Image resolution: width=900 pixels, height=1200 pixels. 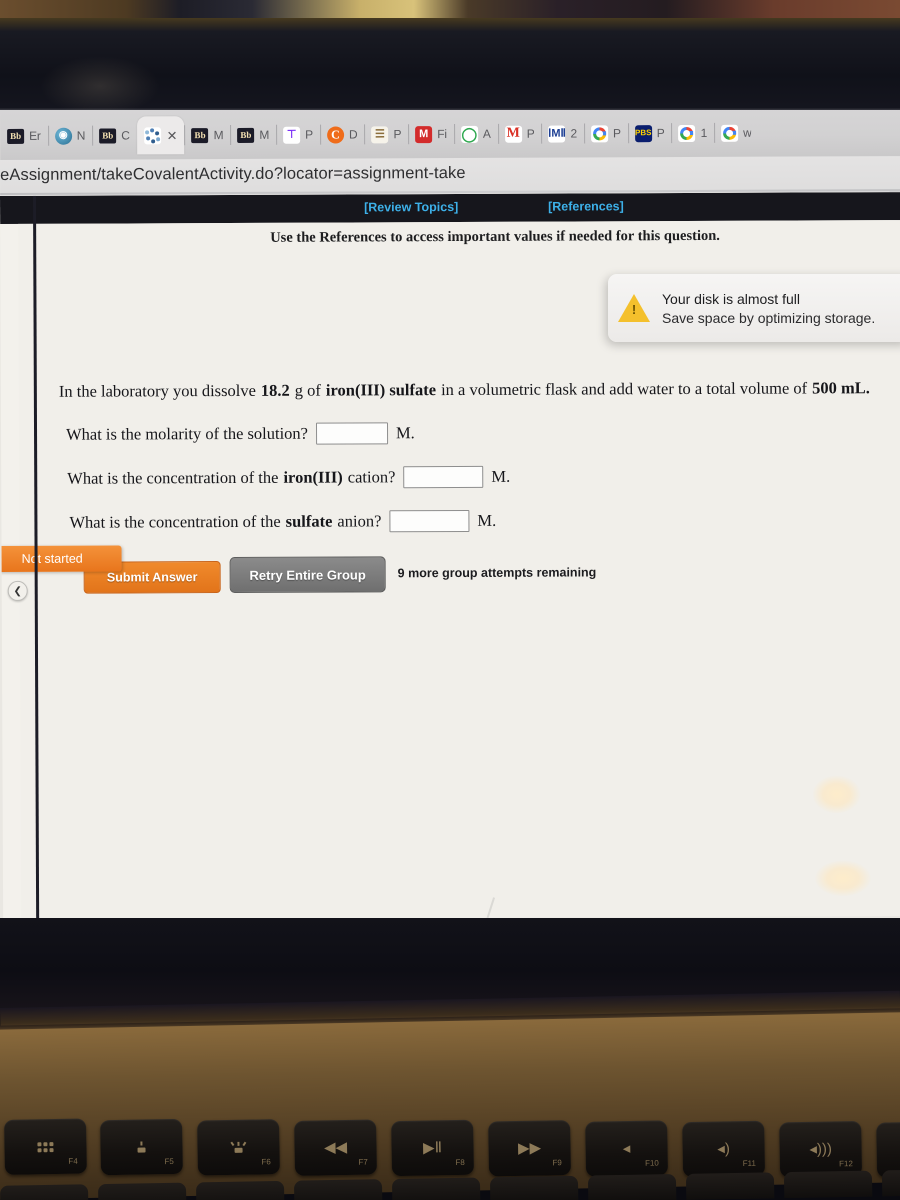 What do you see at coordinates (749, 1163) in the screenshot?
I see `key-fn-label: F11` at bounding box center [749, 1163].